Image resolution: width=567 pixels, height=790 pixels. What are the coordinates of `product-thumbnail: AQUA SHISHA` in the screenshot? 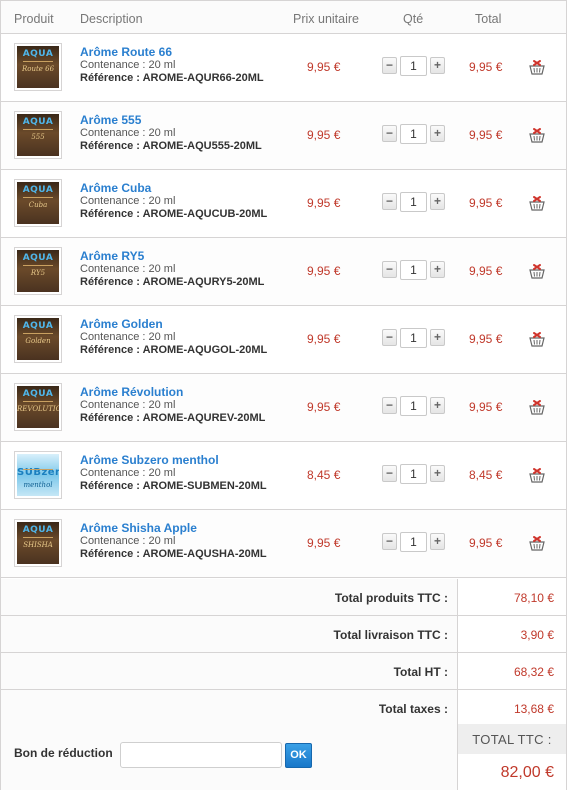 It's located at (38, 543).